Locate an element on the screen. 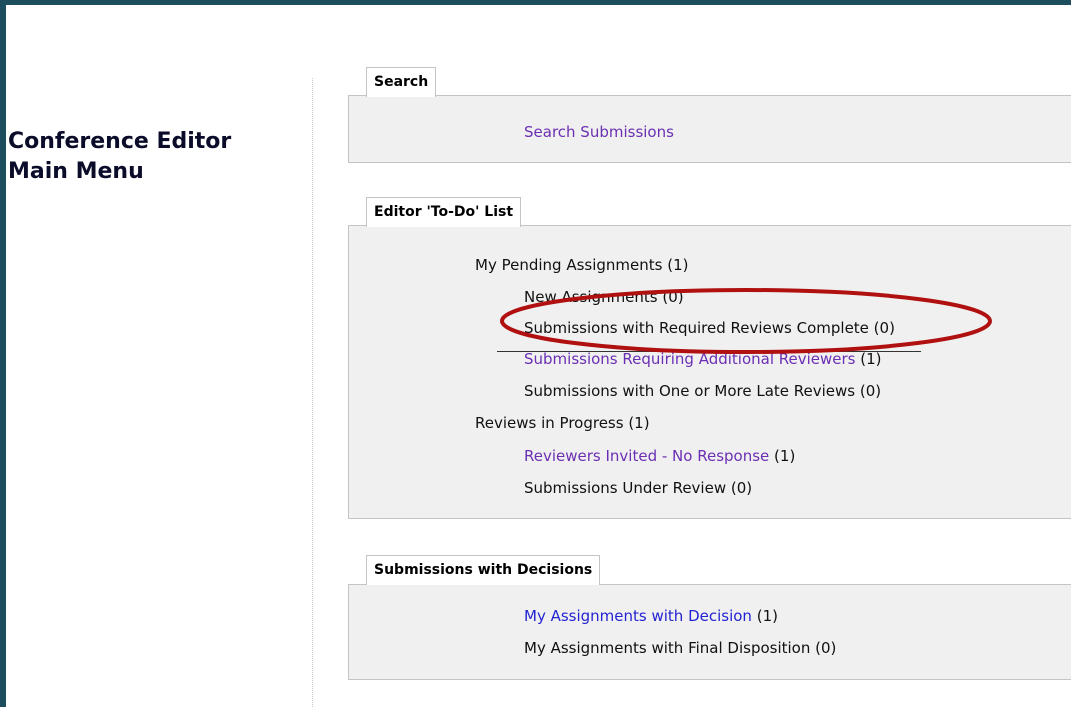 The height and width of the screenshot is (707, 1071). reviewers-invited-link: Reviewers Invited - No Response is located at coordinates (646, 456).